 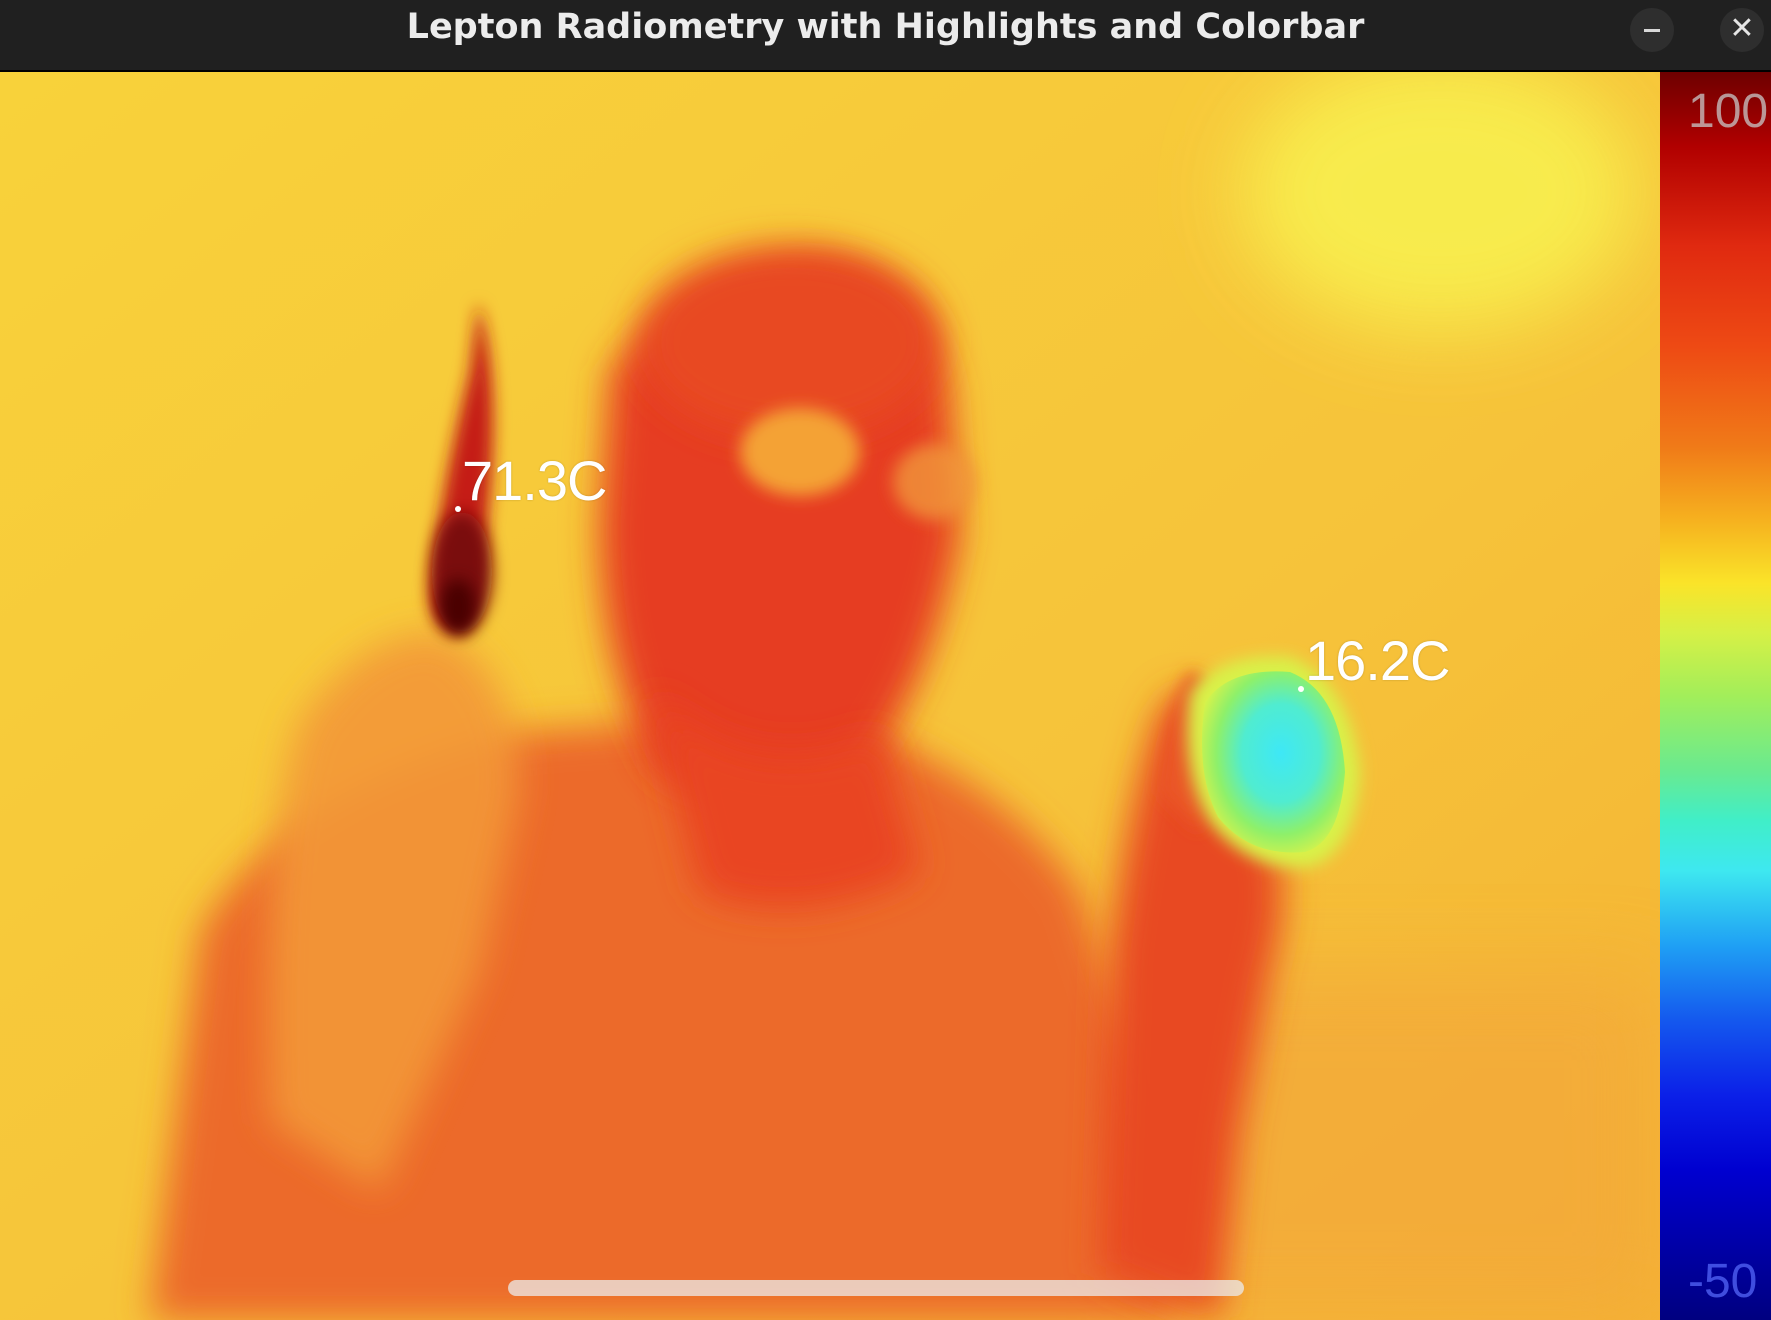 I want to click on minimize-icon, so click(x=1652, y=30).